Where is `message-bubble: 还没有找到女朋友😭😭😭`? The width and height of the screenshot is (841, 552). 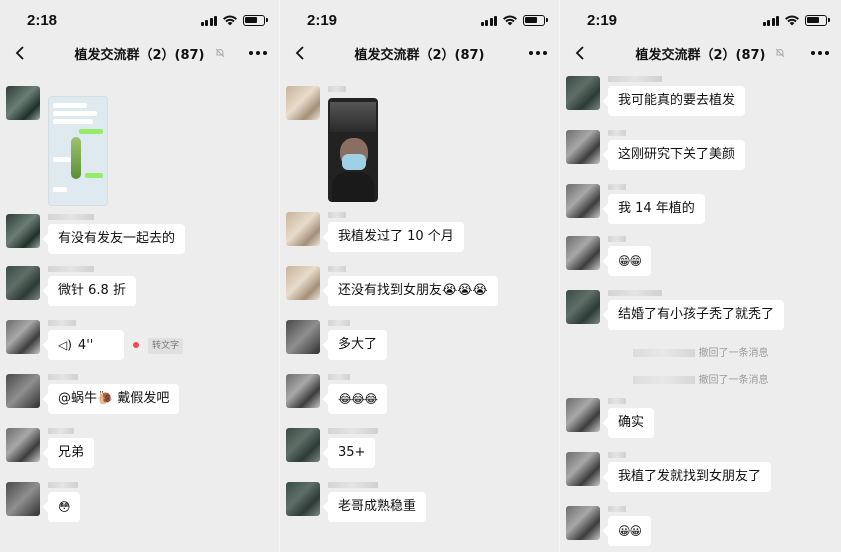 message-bubble: 还没有找到女朋友😭😭😭 is located at coordinates (413, 291).